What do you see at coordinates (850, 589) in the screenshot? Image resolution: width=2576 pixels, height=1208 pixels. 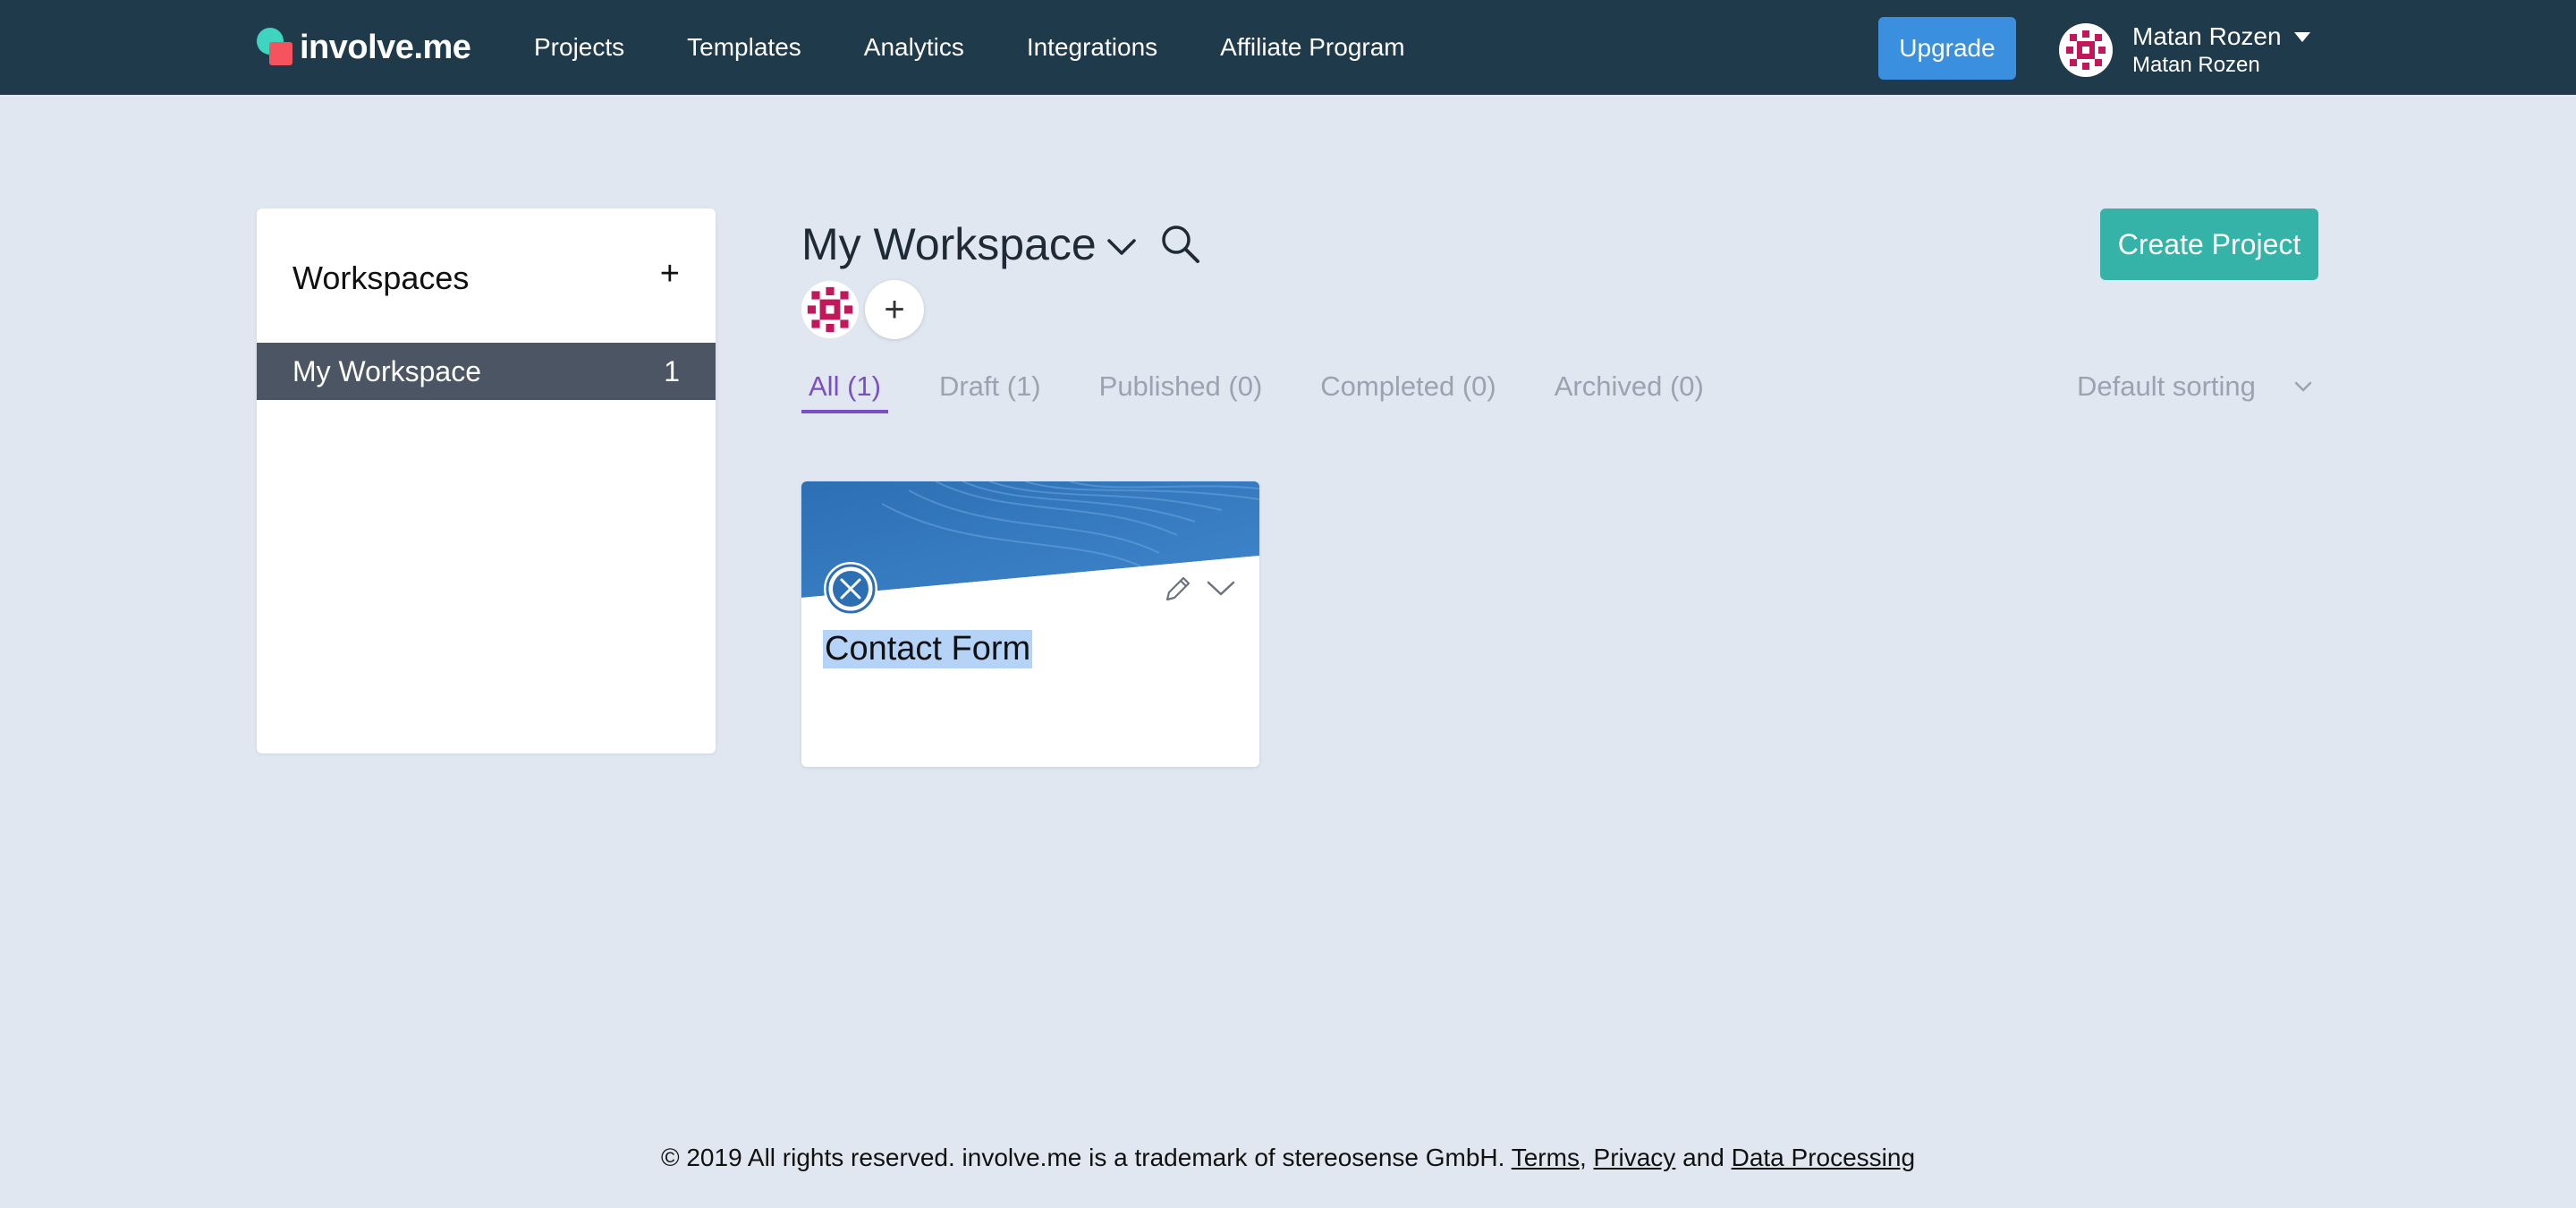 I see `pencil-ruler-icon` at bounding box center [850, 589].